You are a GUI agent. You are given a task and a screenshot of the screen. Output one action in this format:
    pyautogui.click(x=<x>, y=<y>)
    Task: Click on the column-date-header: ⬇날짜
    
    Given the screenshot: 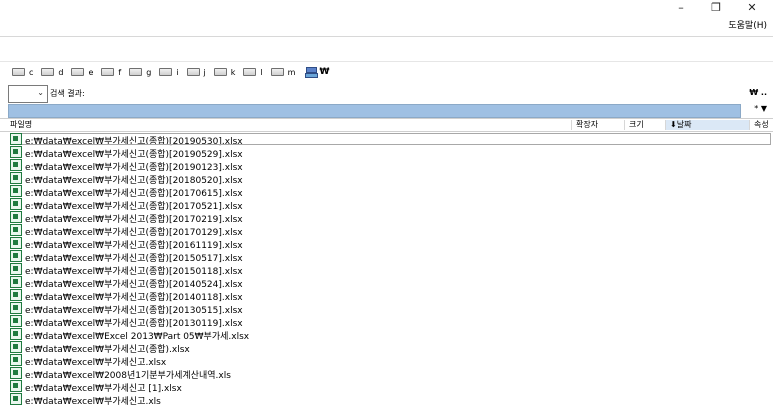 What is the action you would take?
    pyautogui.click(x=707, y=125)
    